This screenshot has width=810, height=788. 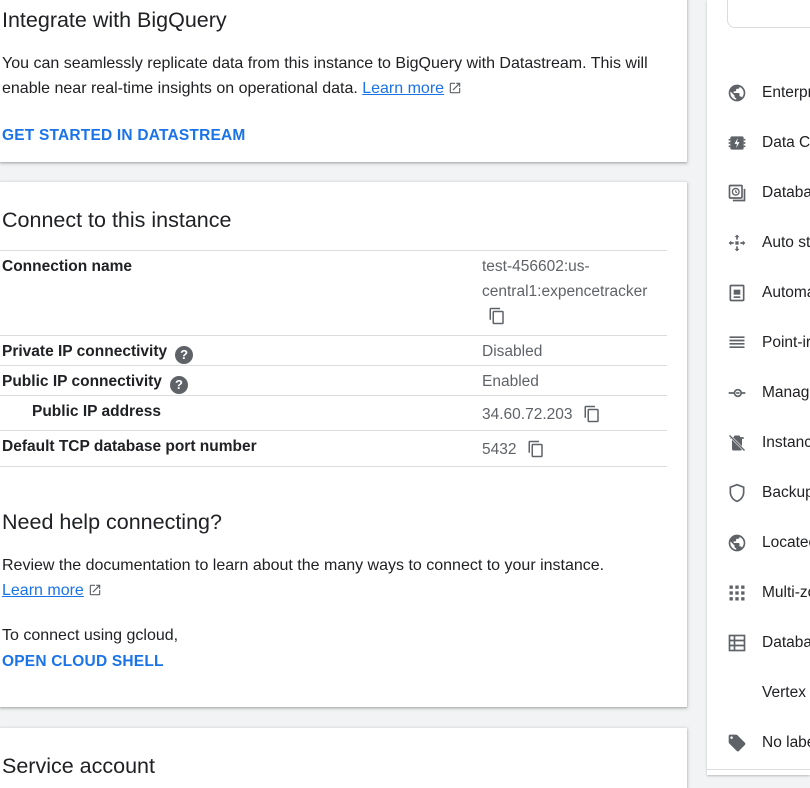 I want to click on sidebar-item-point-in-time: Point-ir, so click(x=768, y=344).